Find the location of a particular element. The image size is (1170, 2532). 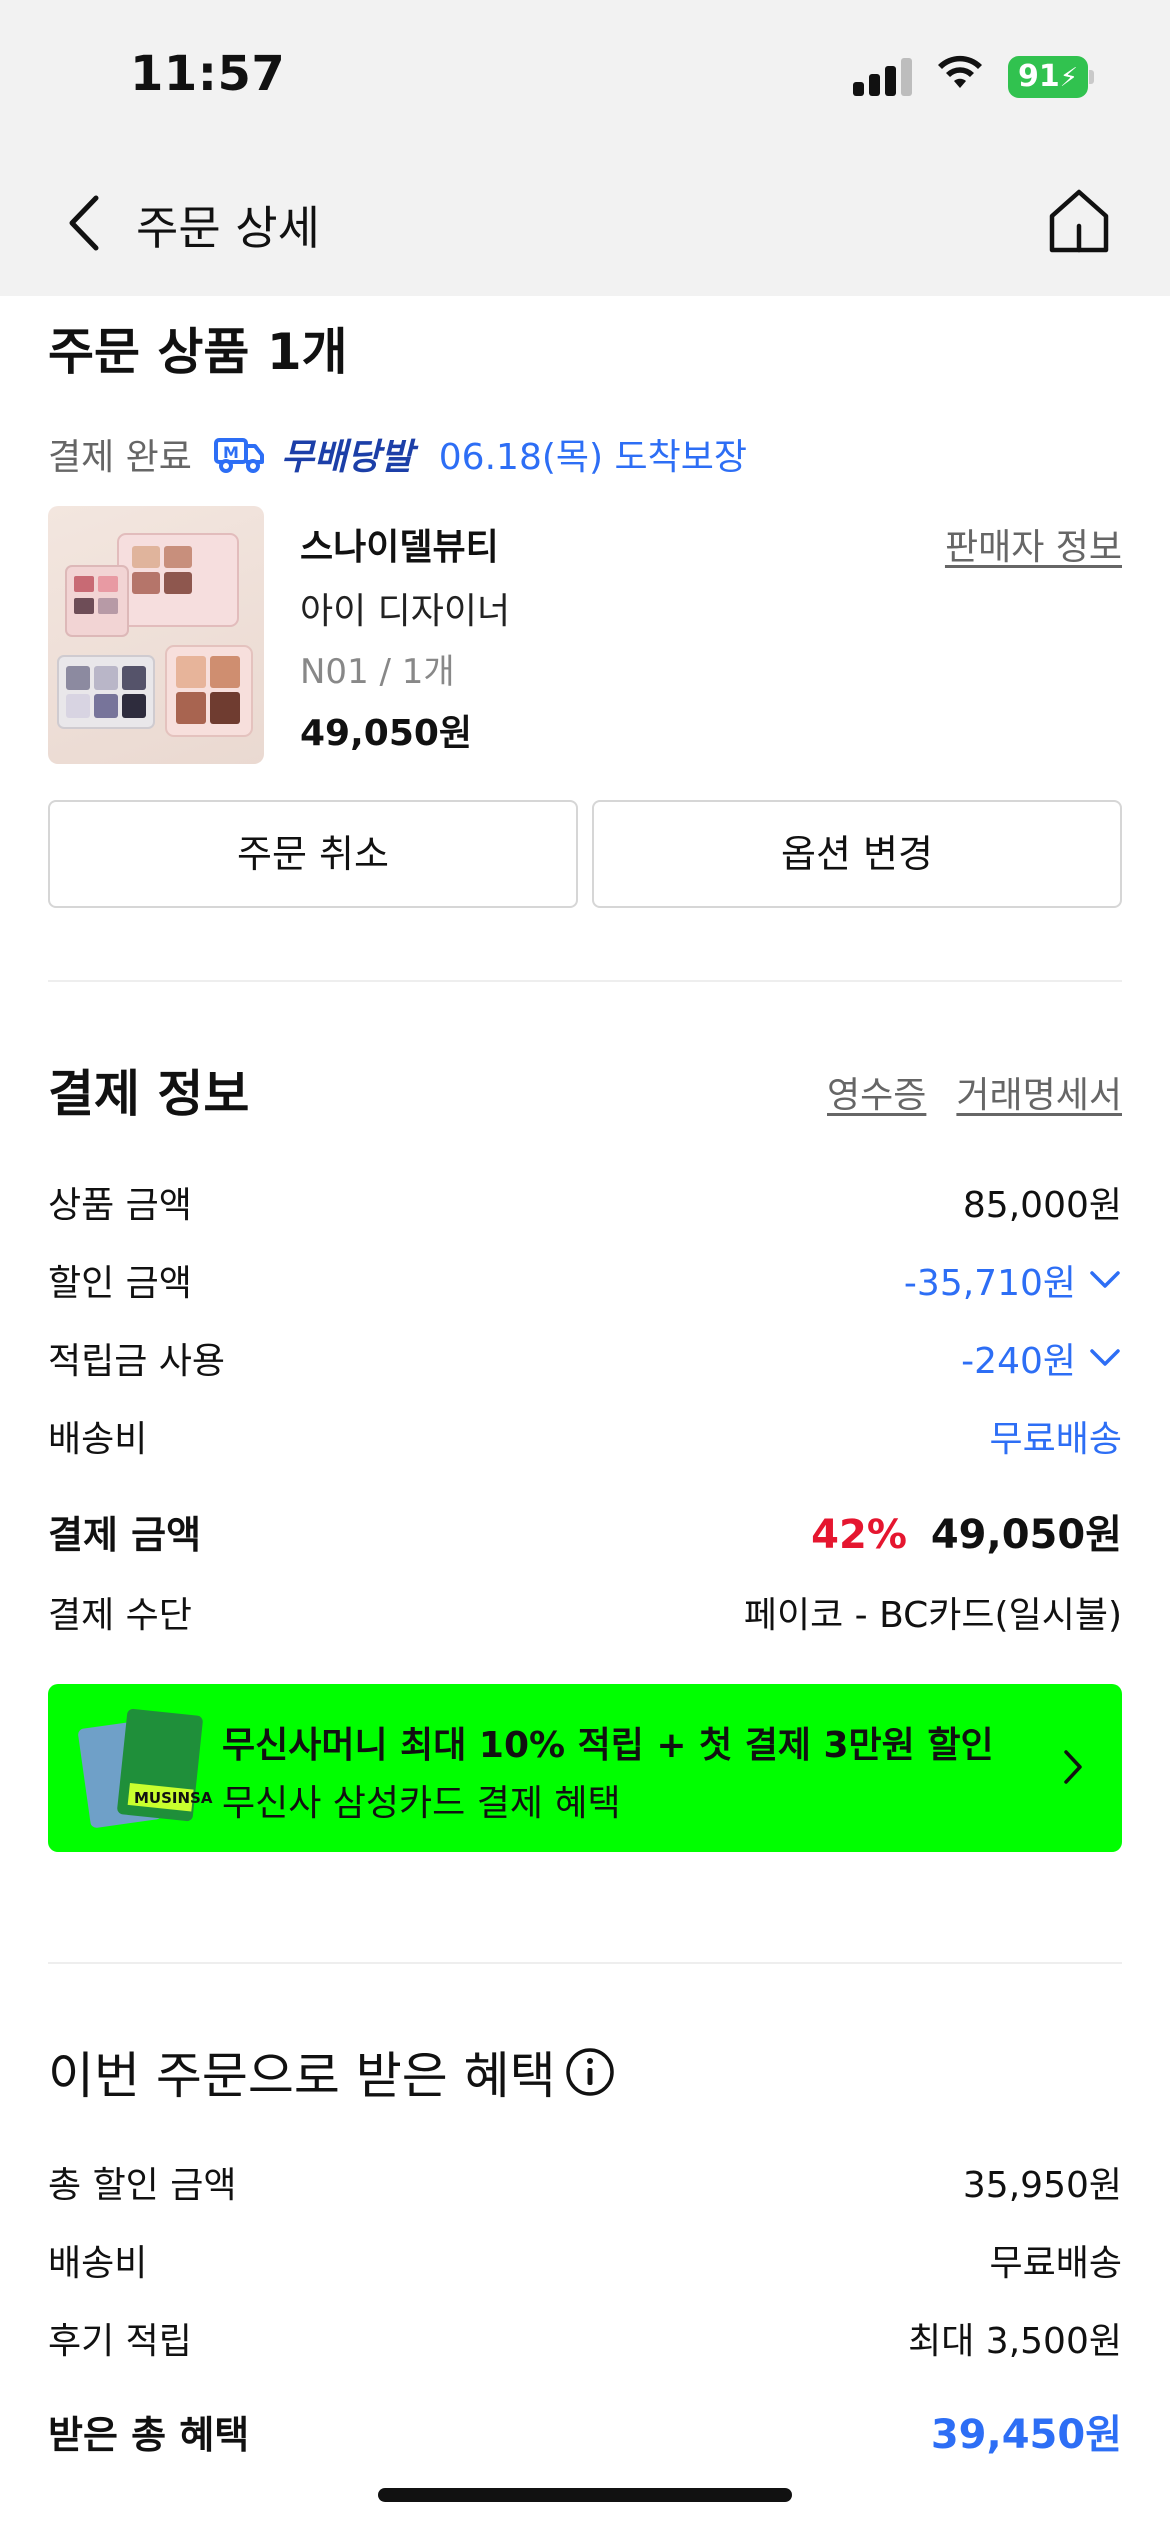

discount-label: 할인 금액 is located at coordinates (120, 1283).